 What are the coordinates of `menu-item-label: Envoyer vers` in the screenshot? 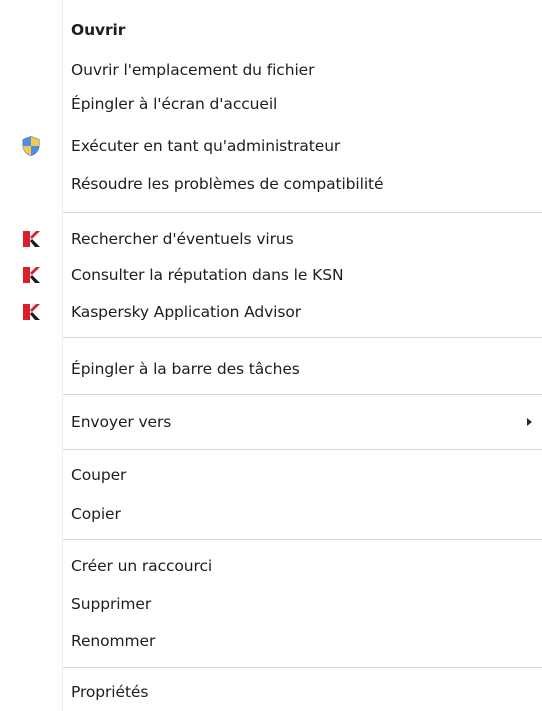 It's located at (121, 422).